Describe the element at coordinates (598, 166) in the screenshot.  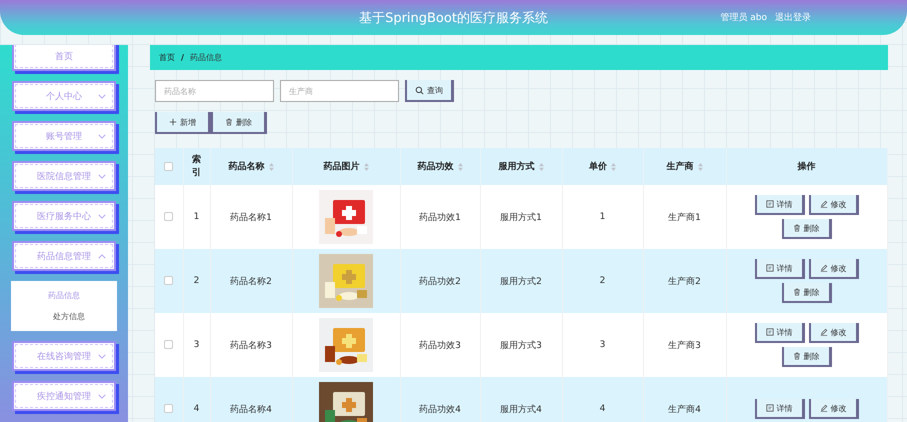
I see `column-header: 单价` at that location.